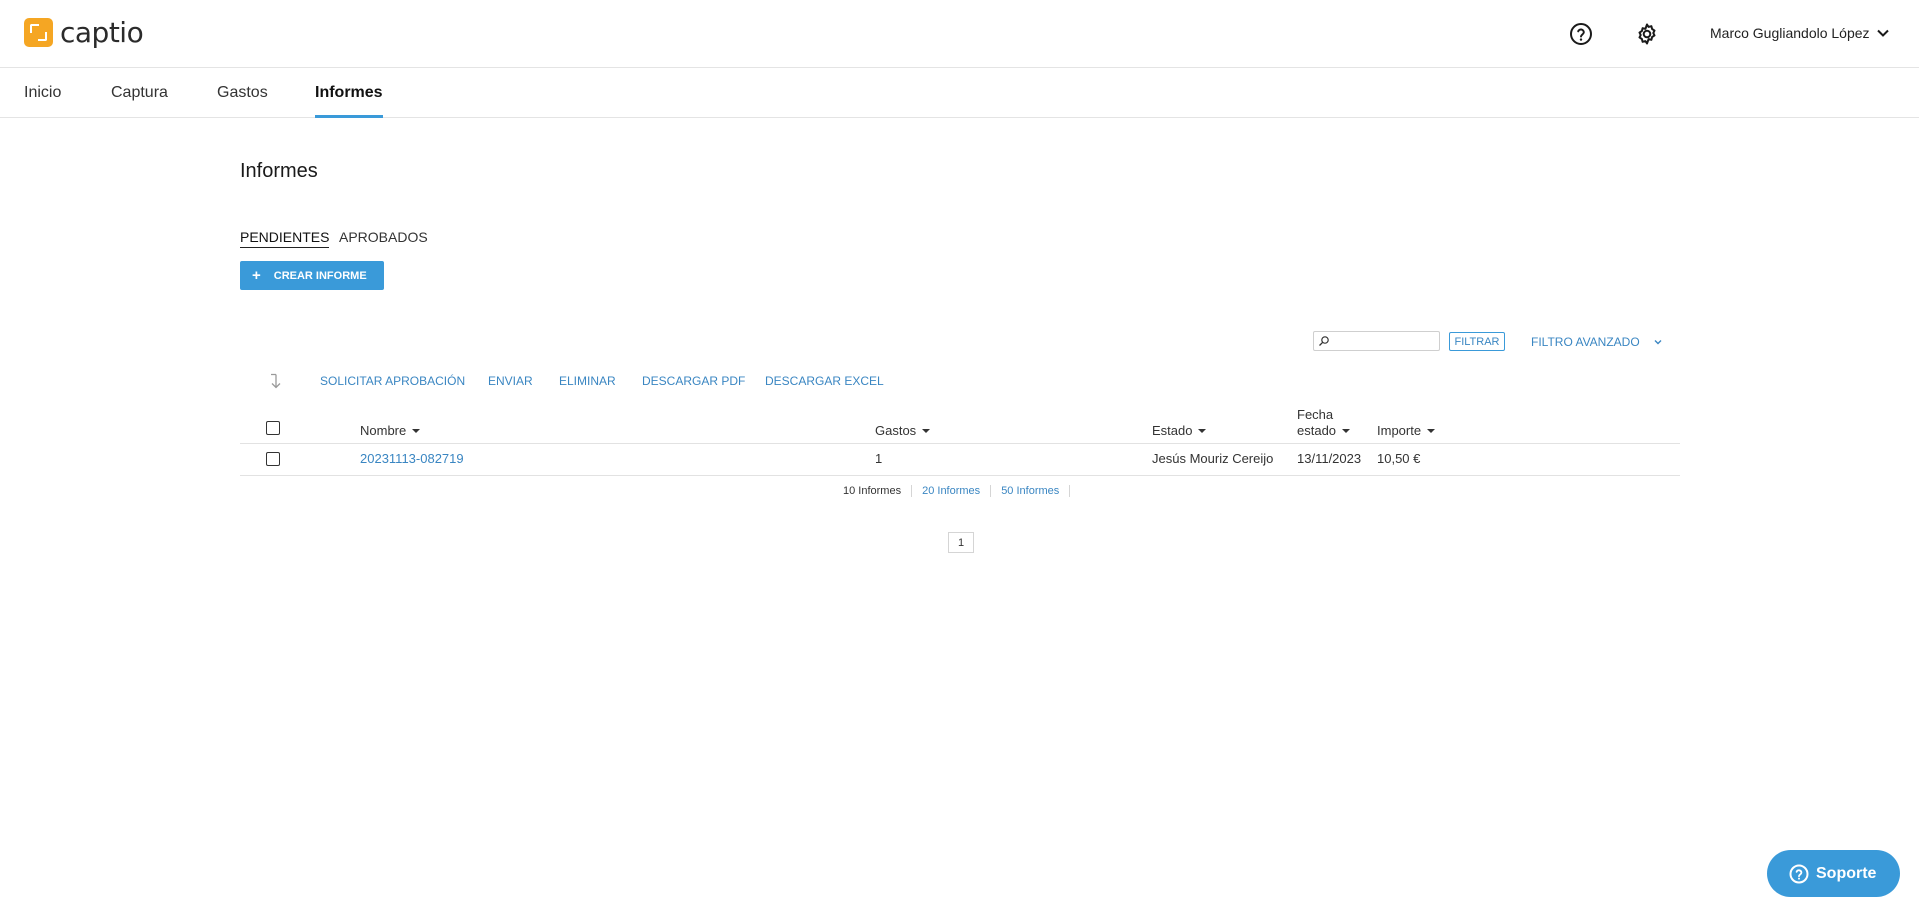 The width and height of the screenshot is (1919, 907). I want to click on page-size-10: 10 Informes, so click(878, 491).